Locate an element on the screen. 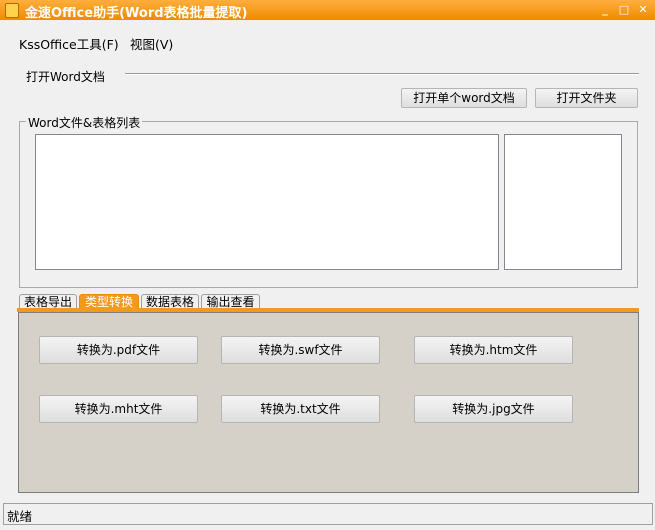 Image resolution: width=655 pixels, height=530 pixels. status-bar: 就绪 is located at coordinates (328, 514).